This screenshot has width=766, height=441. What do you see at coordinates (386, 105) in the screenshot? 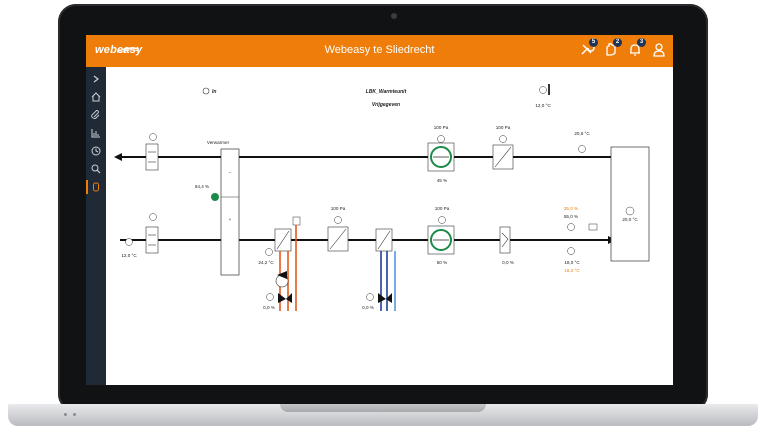
I see `unit-status: Vrijgegeven` at bounding box center [386, 105].